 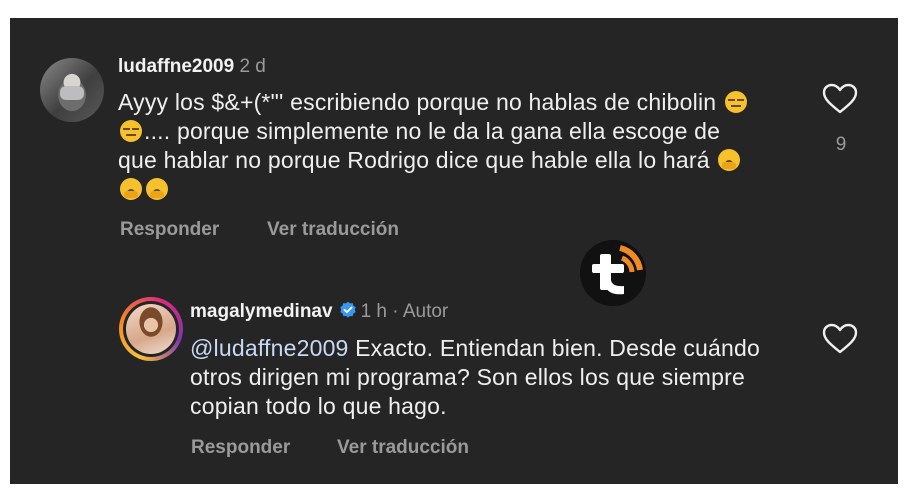 What do you see at coordinates (261, 311) in the screenshot?
I see `username: magalymedinav` at bounding box center [261, 311].